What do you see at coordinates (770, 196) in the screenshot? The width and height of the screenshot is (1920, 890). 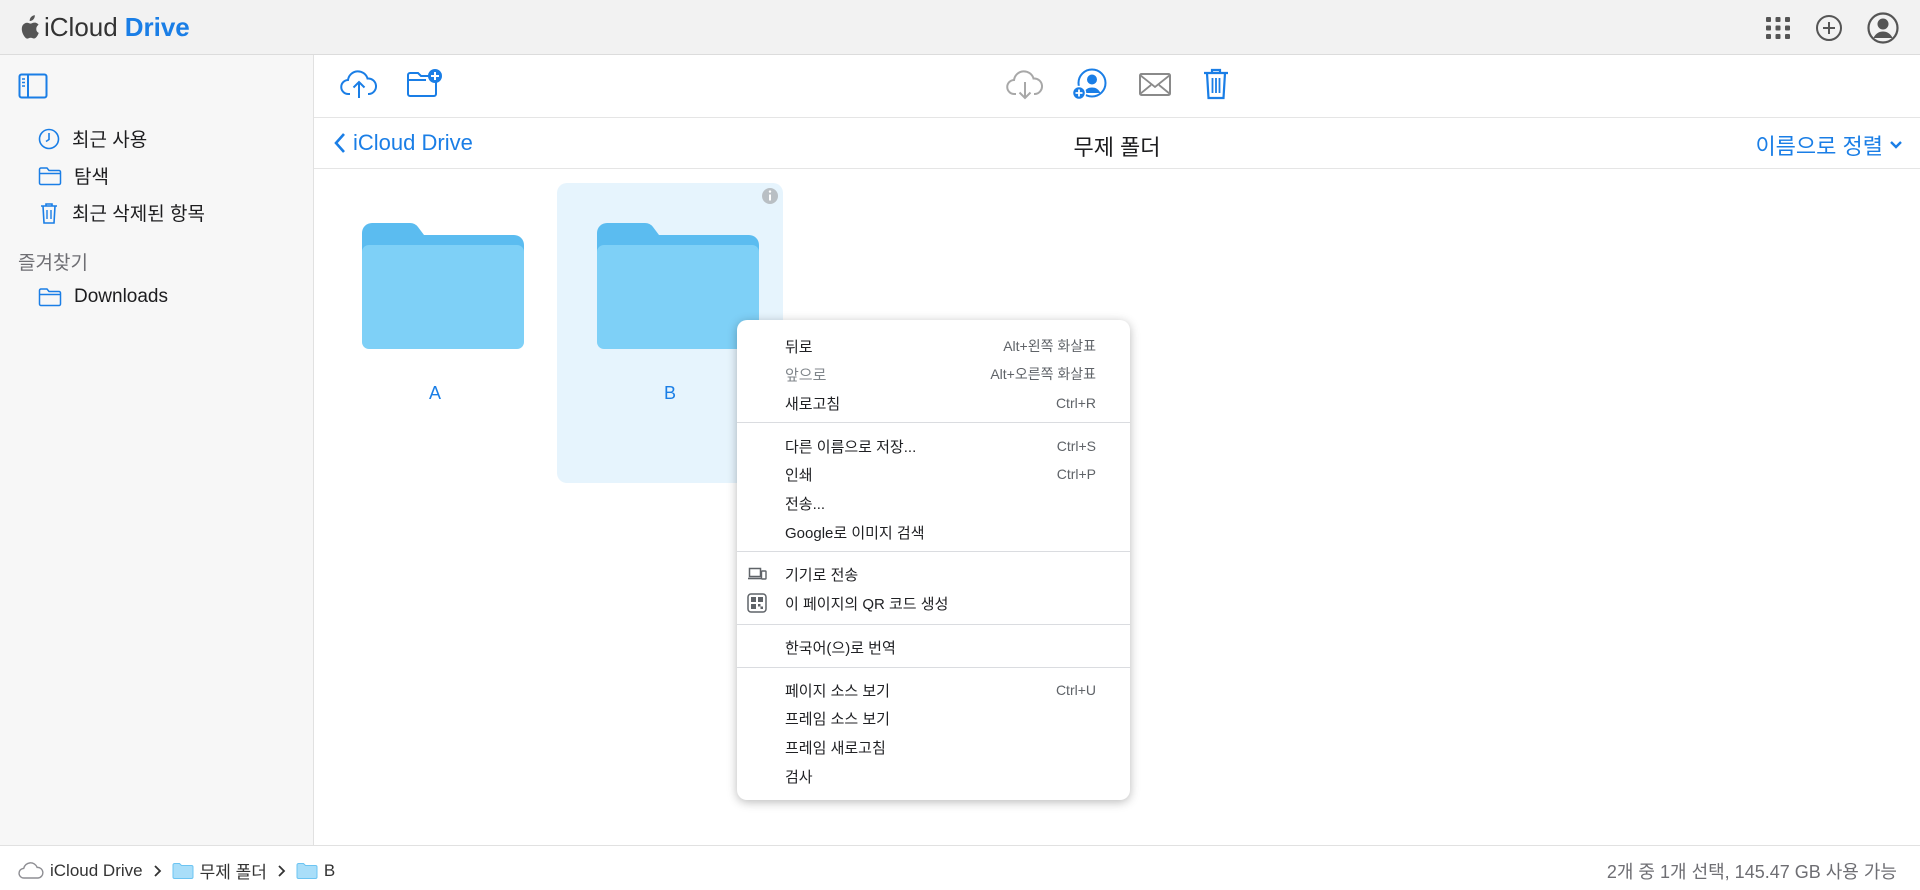 I see `info-icon` at bounding box center [770, 196].